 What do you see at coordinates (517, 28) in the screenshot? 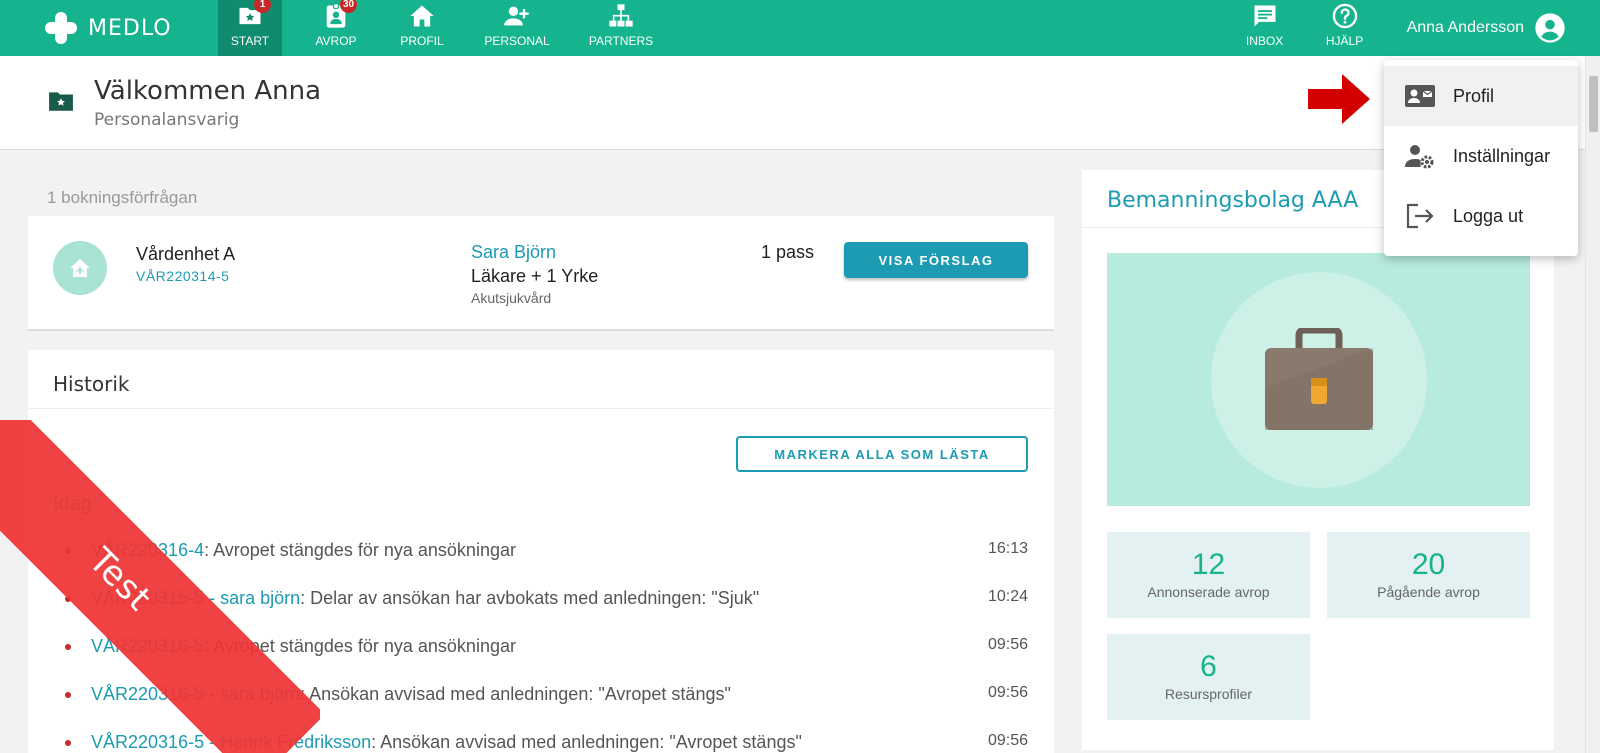
I see `nav-personal: PERSONAL` at bounding box center [517, 28].